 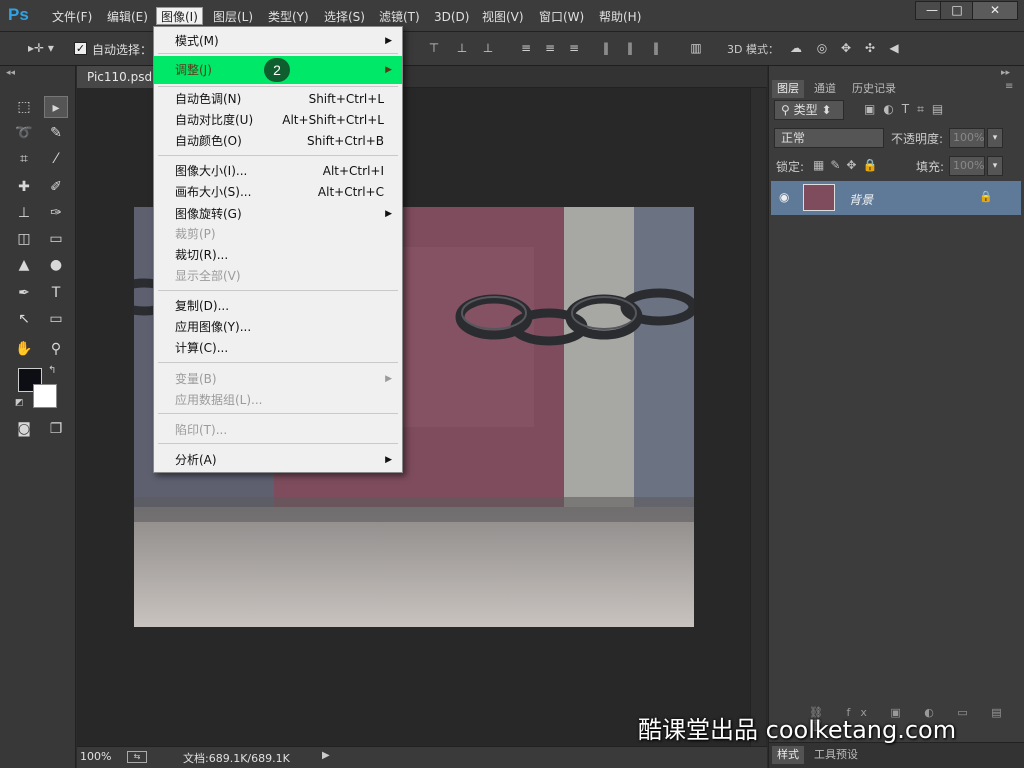 What do you see at coordinates (620, 17) in the screenshot?
I see `menu-help: 帮助(H)` at bounding box center [620, 17].